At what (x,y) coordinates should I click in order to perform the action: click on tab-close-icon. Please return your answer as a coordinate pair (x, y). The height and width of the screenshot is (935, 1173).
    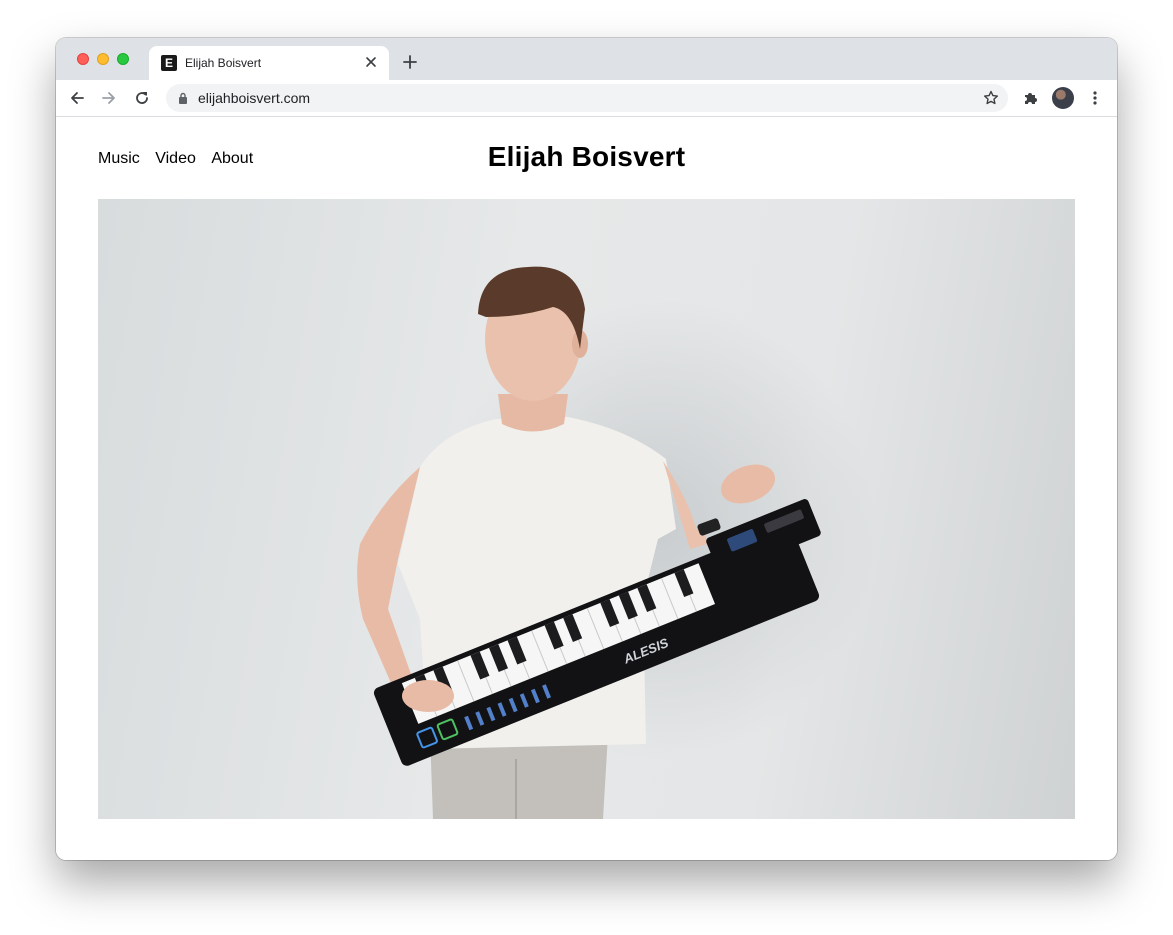
    Looking at the image, I should click on (371, 62).